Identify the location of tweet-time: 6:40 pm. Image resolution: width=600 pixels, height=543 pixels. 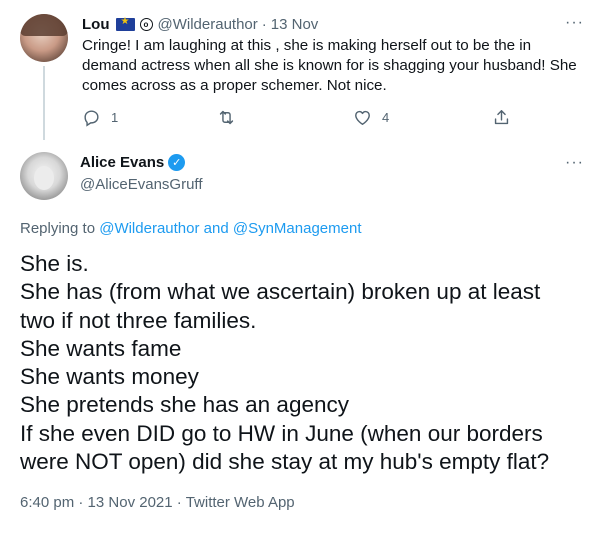
(47, 502).